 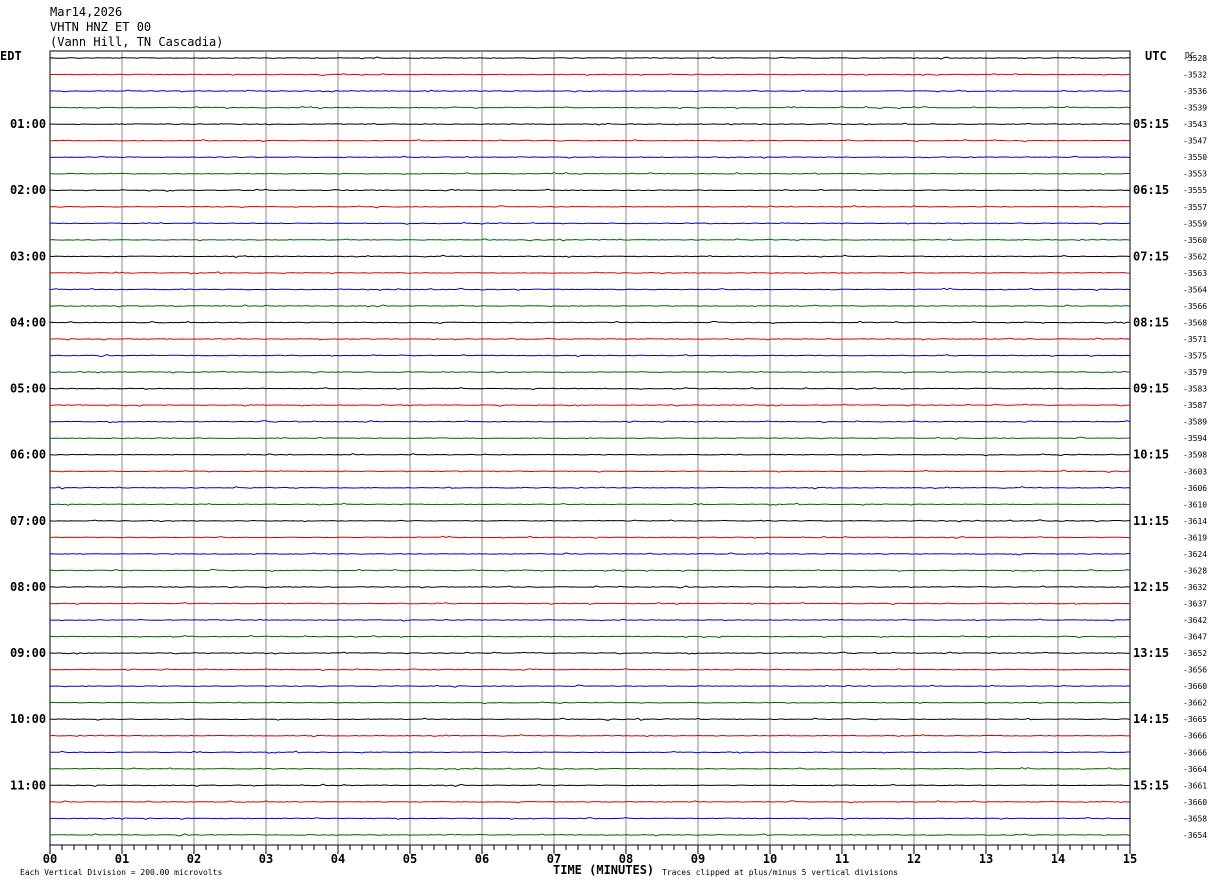 What do you see at coordinates (842, 859) in the screenshot?
I see `x-tick-label: 11` at bounding box center [842, 859].